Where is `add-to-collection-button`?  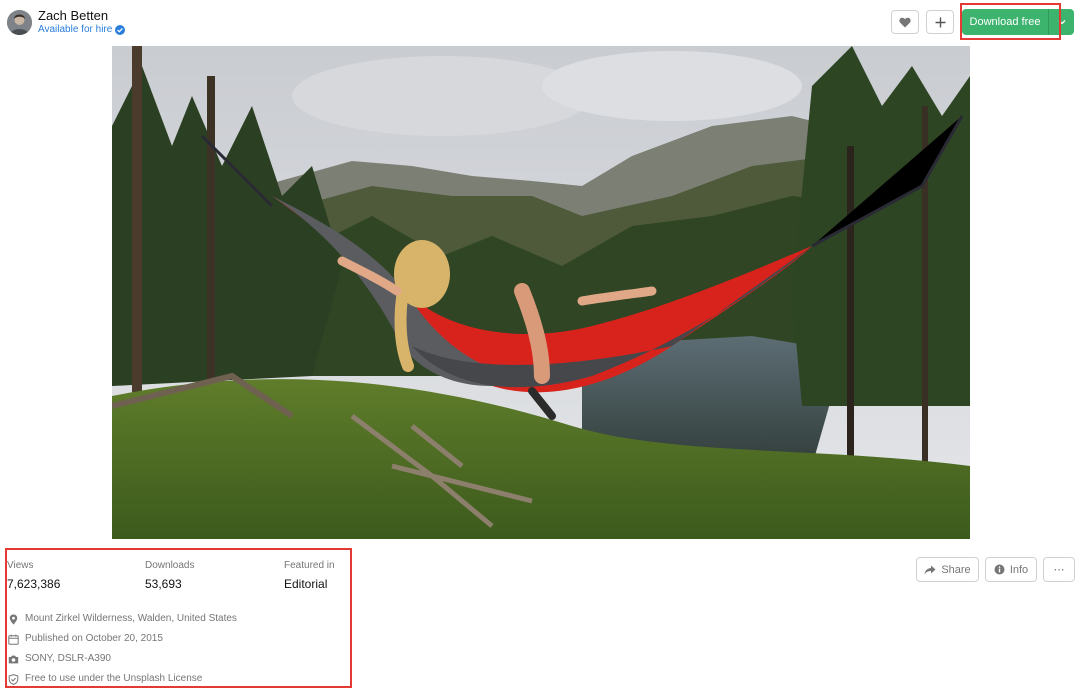 add-to-collection-button is located at coordinates (940, 22).